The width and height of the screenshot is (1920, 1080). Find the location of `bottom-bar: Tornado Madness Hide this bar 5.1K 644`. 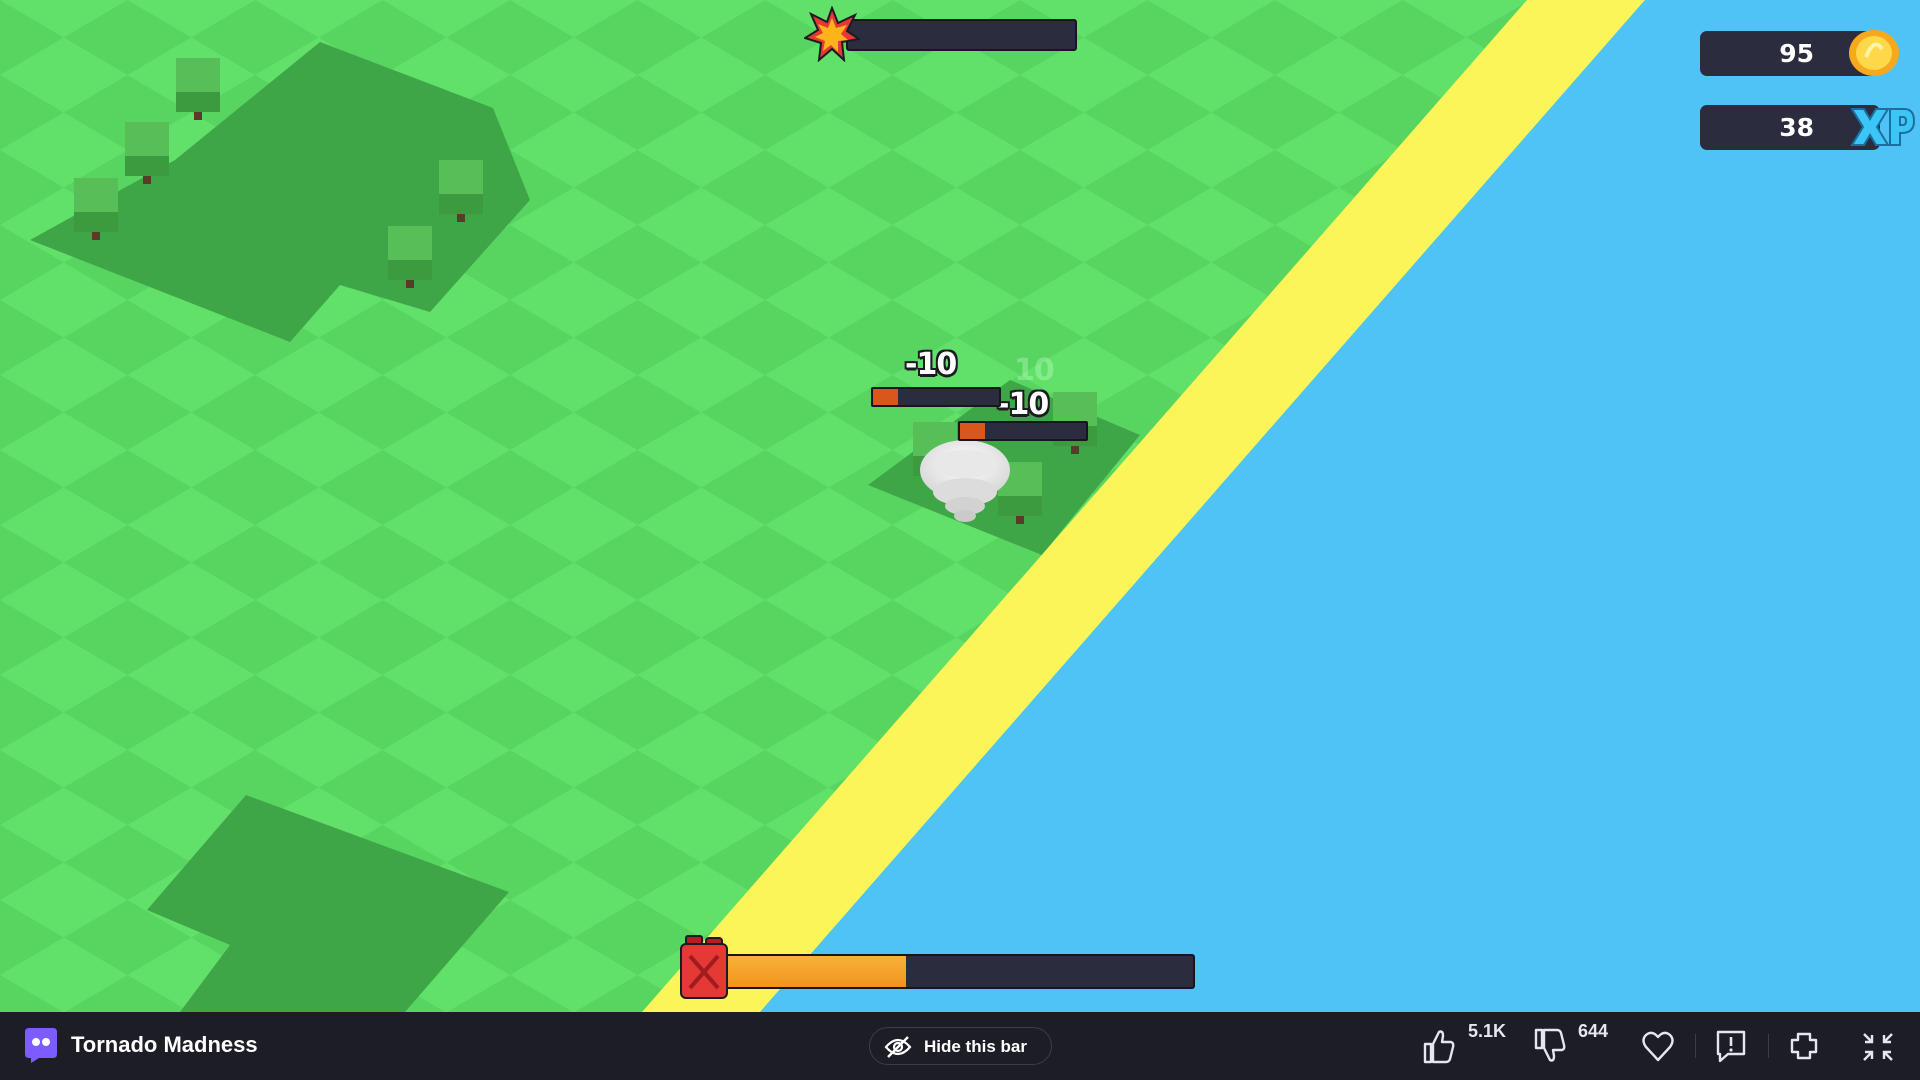

bottom-bar: Tornado Madness Hide this bar 5.1K 644 is located at coordinates (960, 1046).